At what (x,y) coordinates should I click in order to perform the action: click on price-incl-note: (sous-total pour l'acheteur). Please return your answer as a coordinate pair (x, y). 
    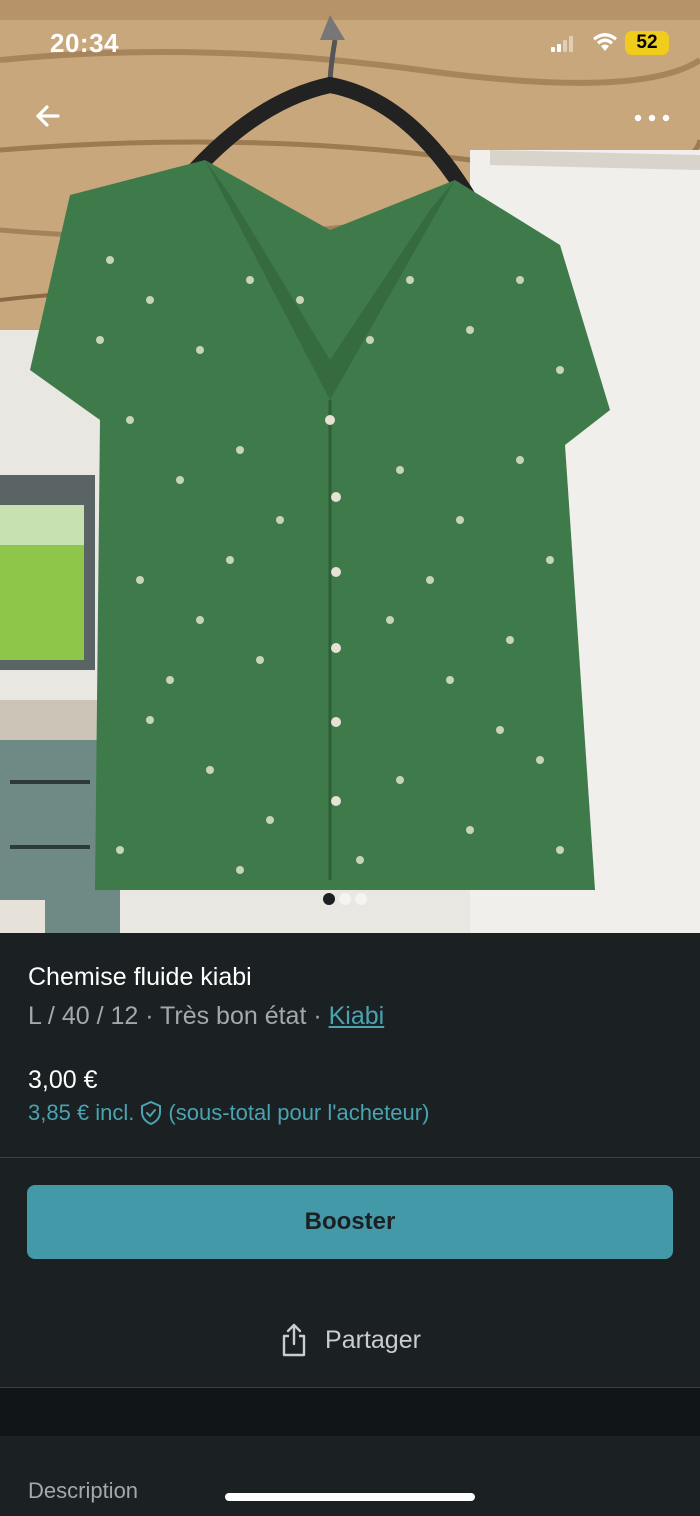
    Looking at the image, I should click on (299, 1112).